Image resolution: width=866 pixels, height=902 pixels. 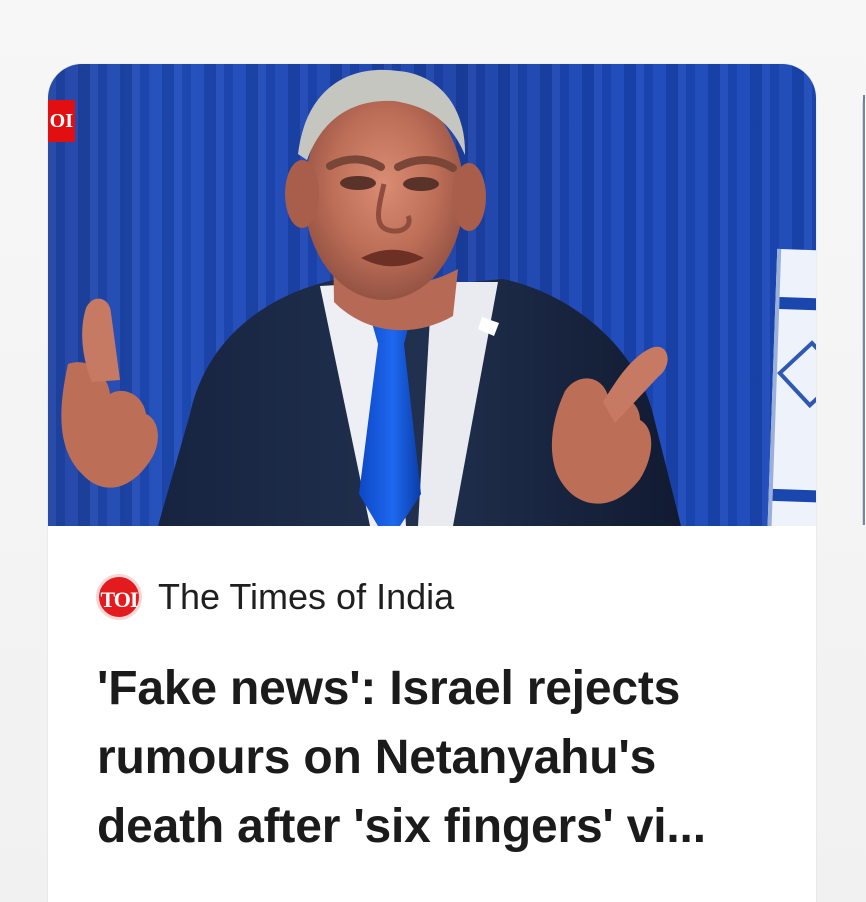 I want to click on source-row: TOI The Times of India, so click(x=275, y=597).